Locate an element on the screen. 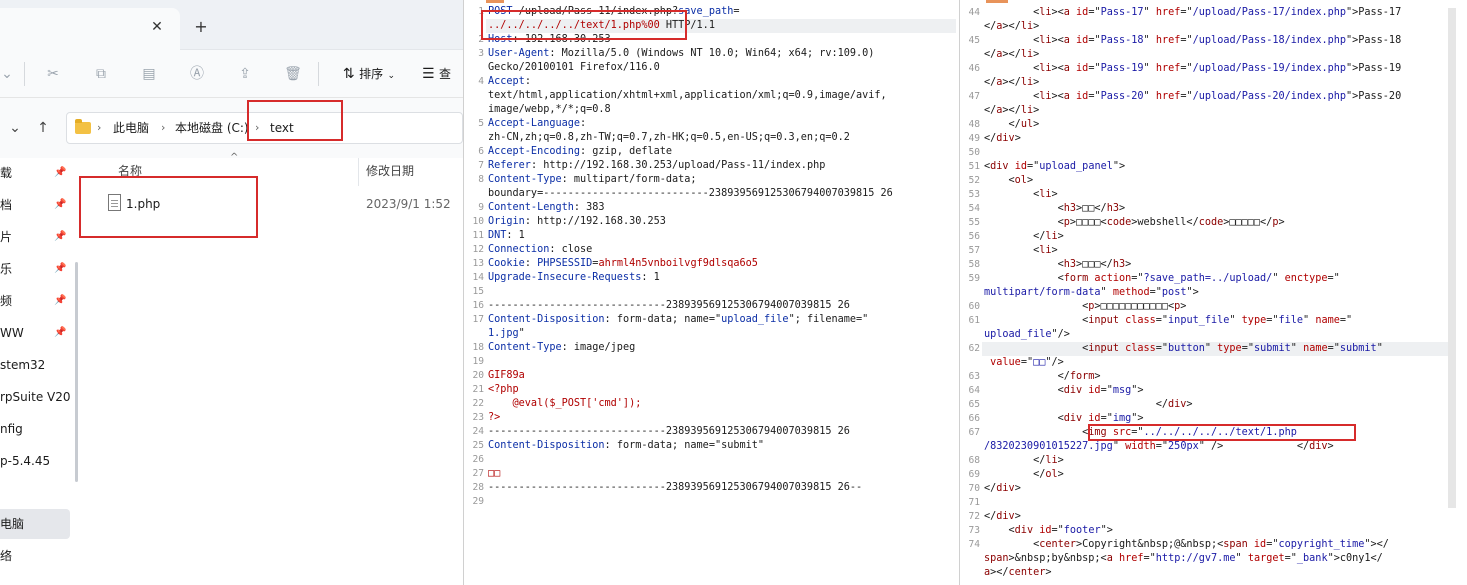 This screenshot has height=585, width=1467. code-token: code is located at coordinates (1119, 222).